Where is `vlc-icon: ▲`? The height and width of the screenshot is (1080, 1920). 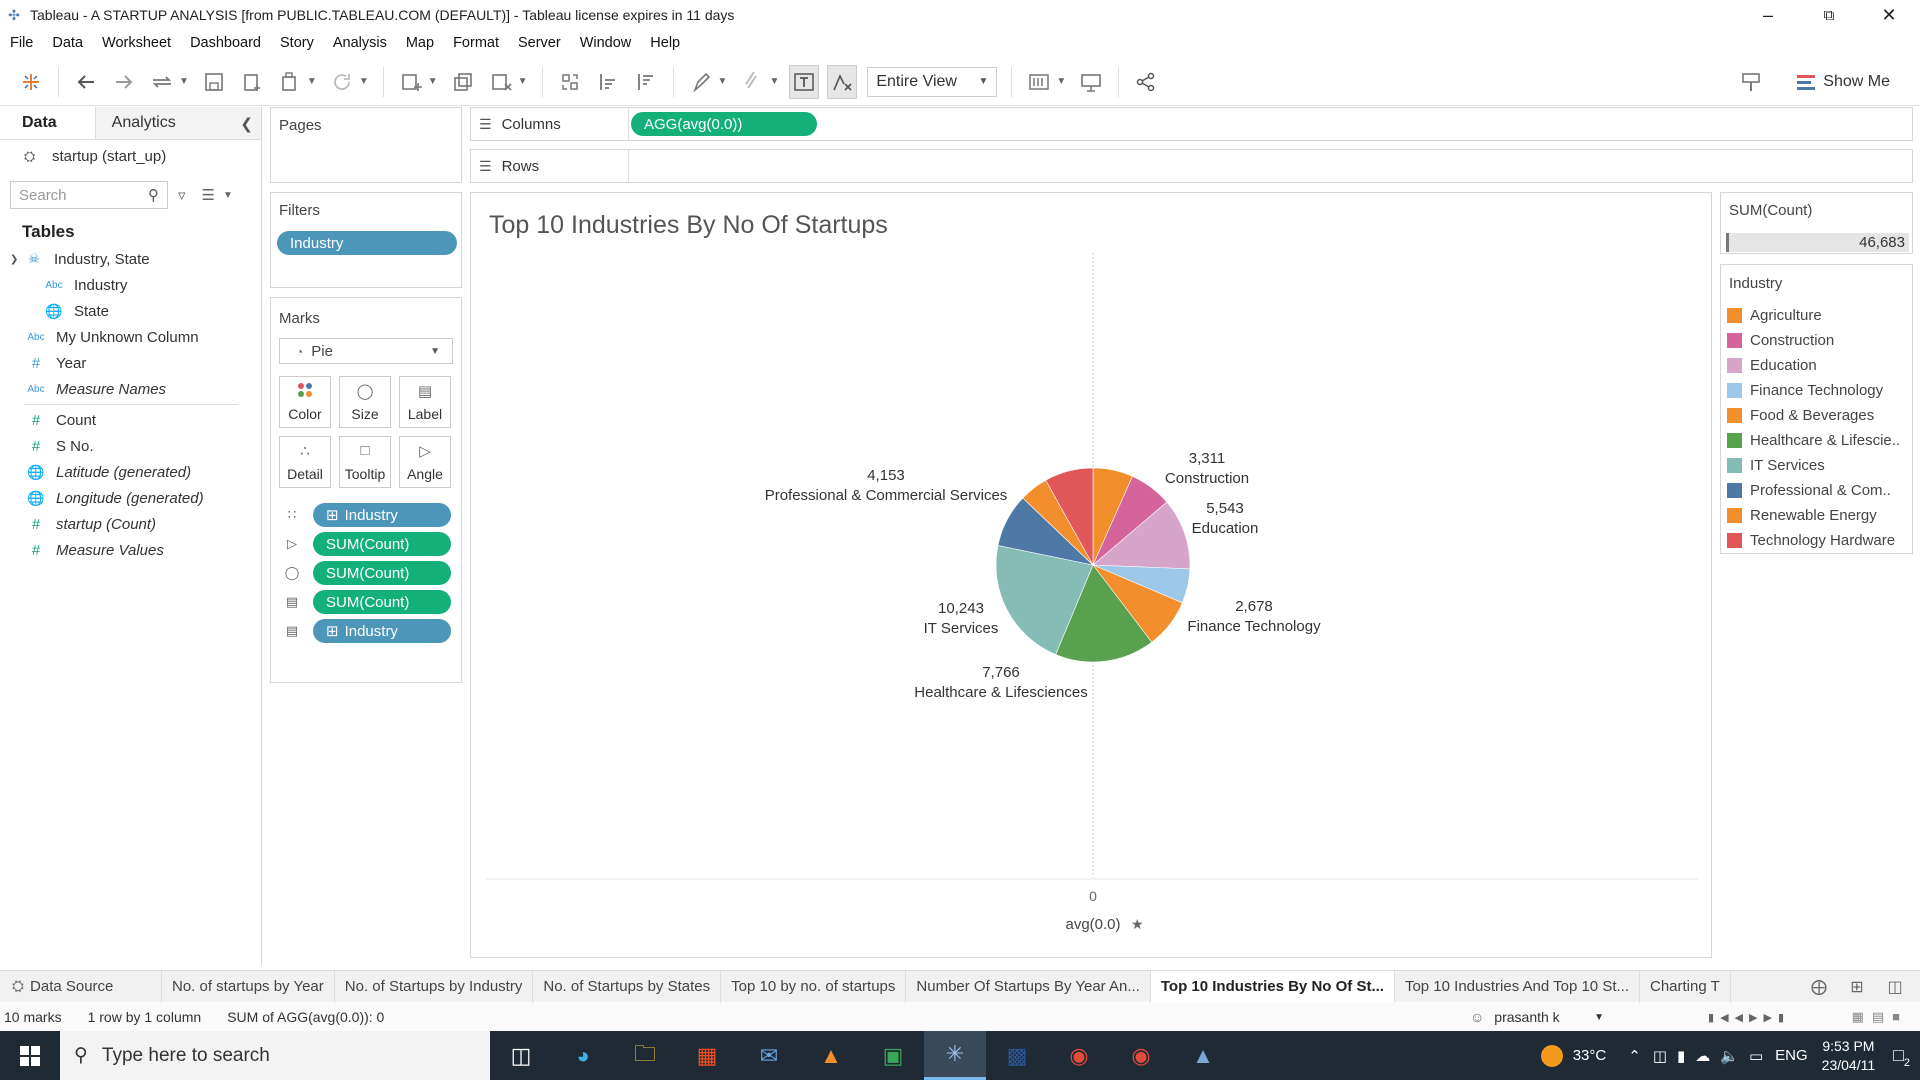 vlc-icon: ▲ is located at coordinates (831, 1055).